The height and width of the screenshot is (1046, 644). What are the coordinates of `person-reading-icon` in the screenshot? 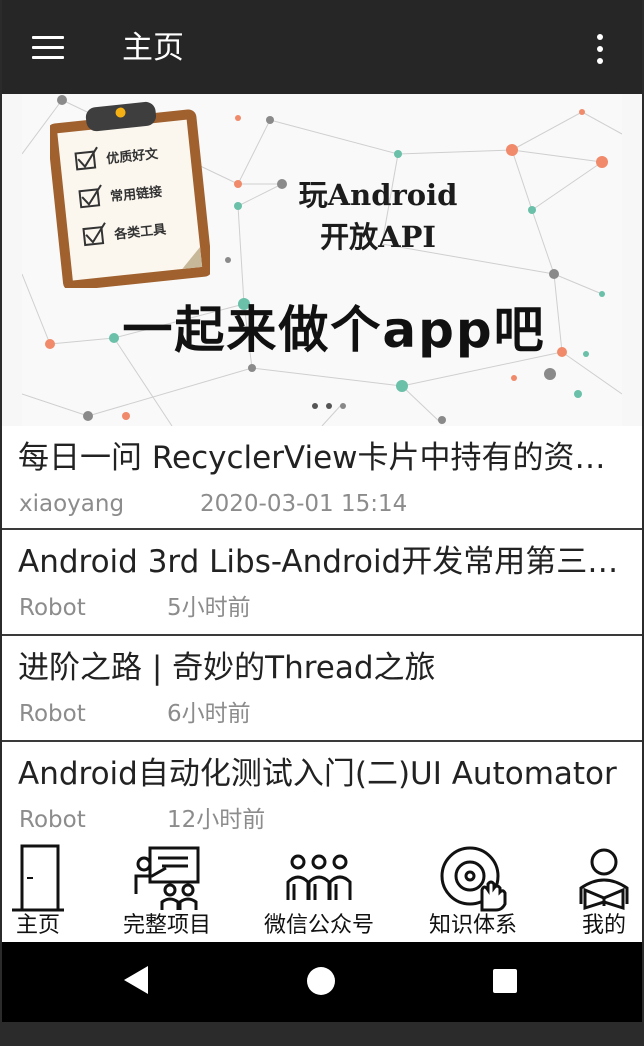 It's located at (604, 879).